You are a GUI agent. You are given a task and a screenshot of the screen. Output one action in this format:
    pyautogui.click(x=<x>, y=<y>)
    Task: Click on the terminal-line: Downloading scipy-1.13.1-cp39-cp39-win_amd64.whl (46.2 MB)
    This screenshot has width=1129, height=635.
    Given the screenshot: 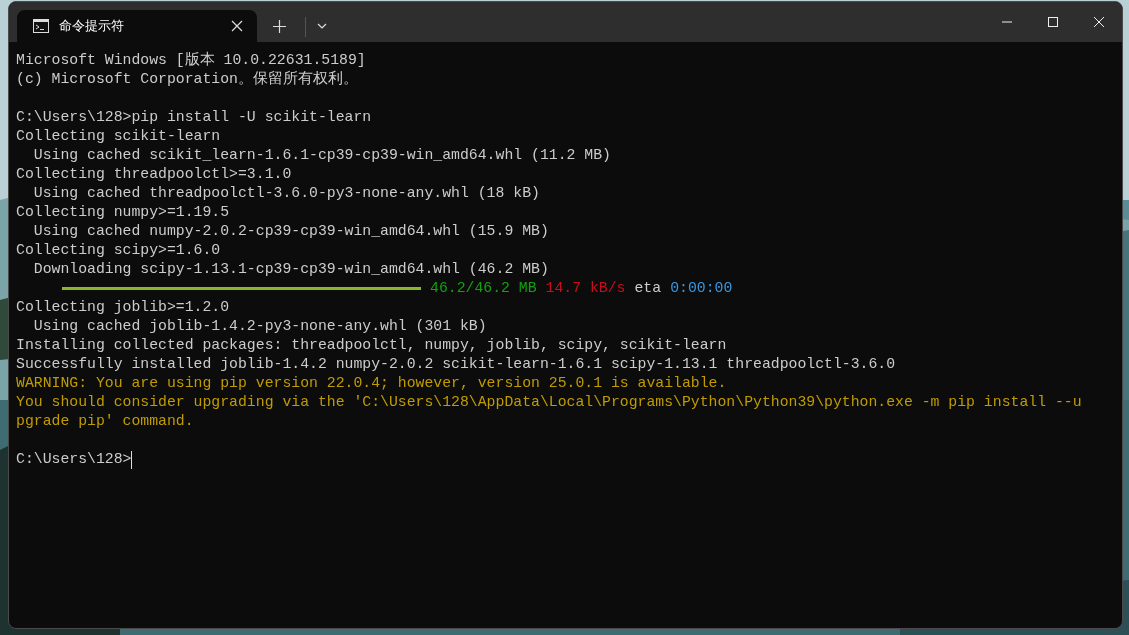 What is the action you would take?
    pyautogui.click(x=290, y=269)
    